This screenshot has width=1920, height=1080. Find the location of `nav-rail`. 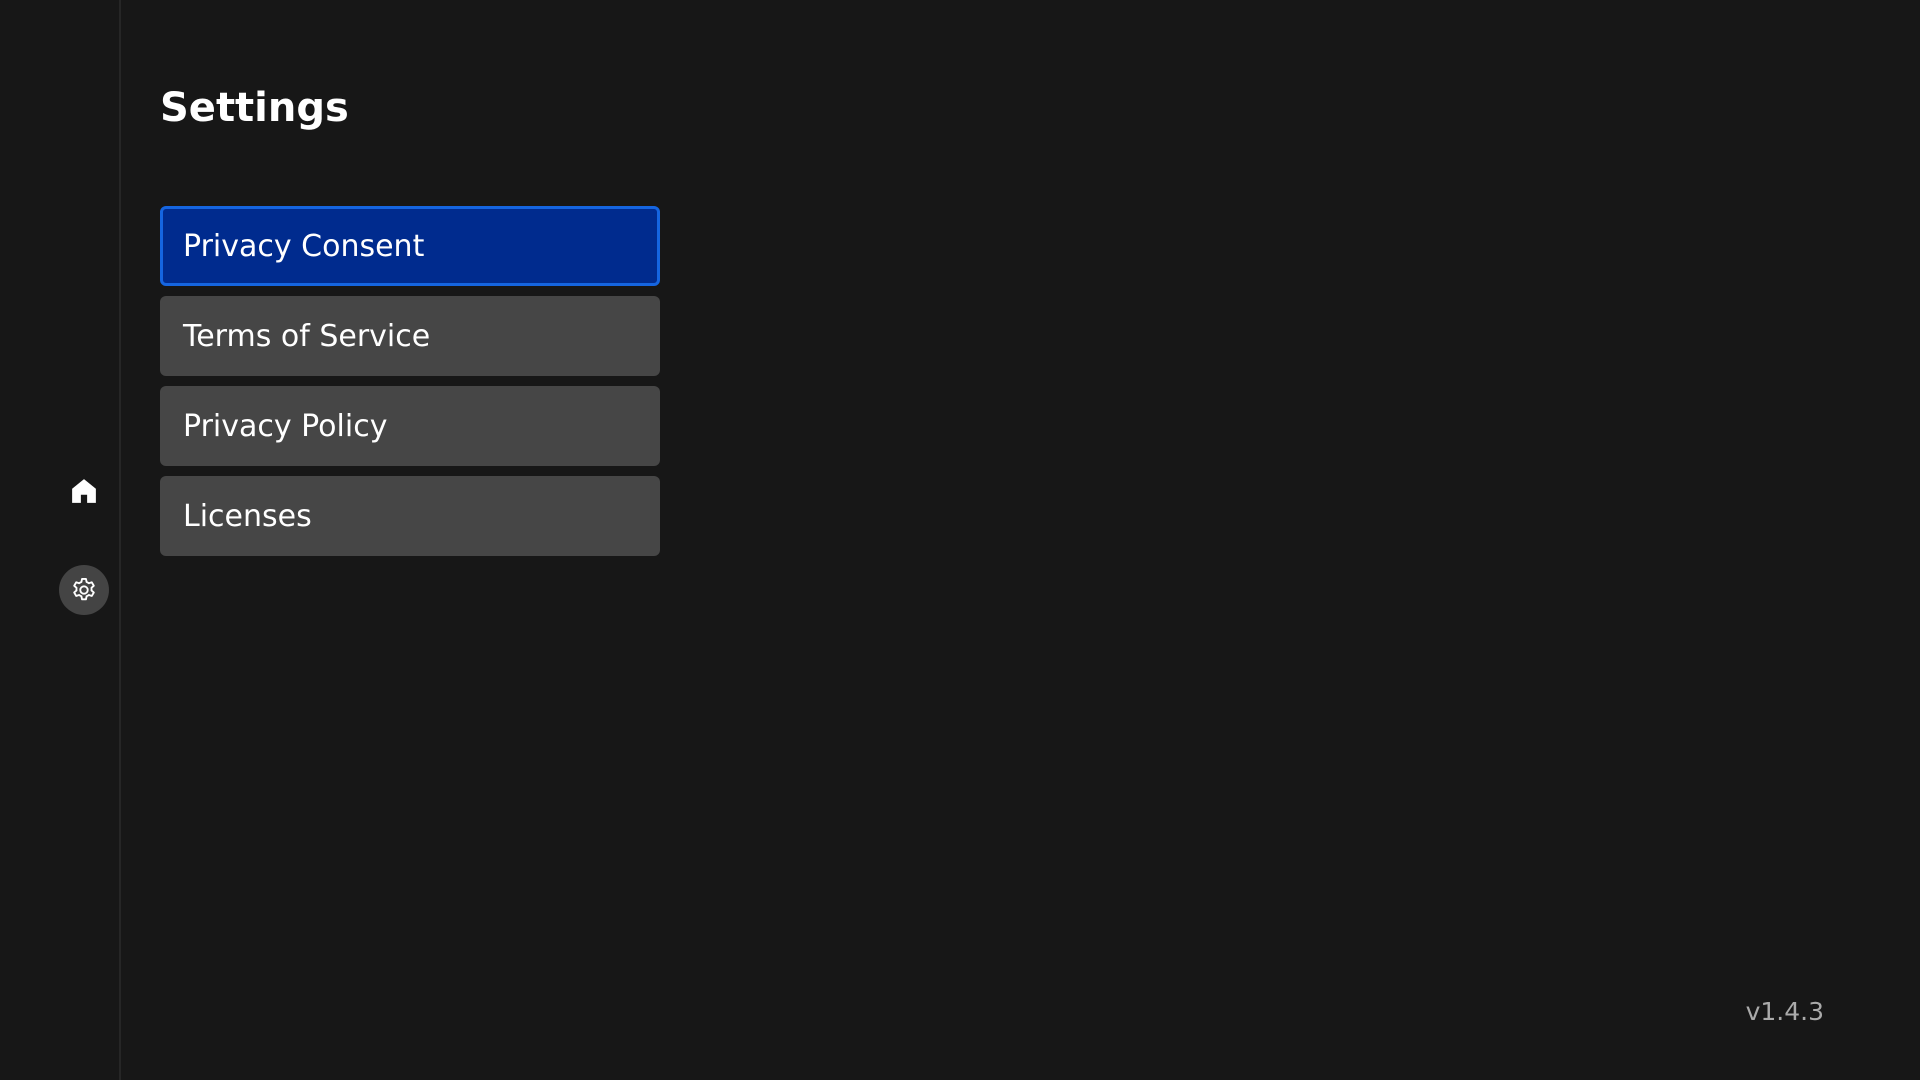

nav-rail is located at coordinates (60, 540).